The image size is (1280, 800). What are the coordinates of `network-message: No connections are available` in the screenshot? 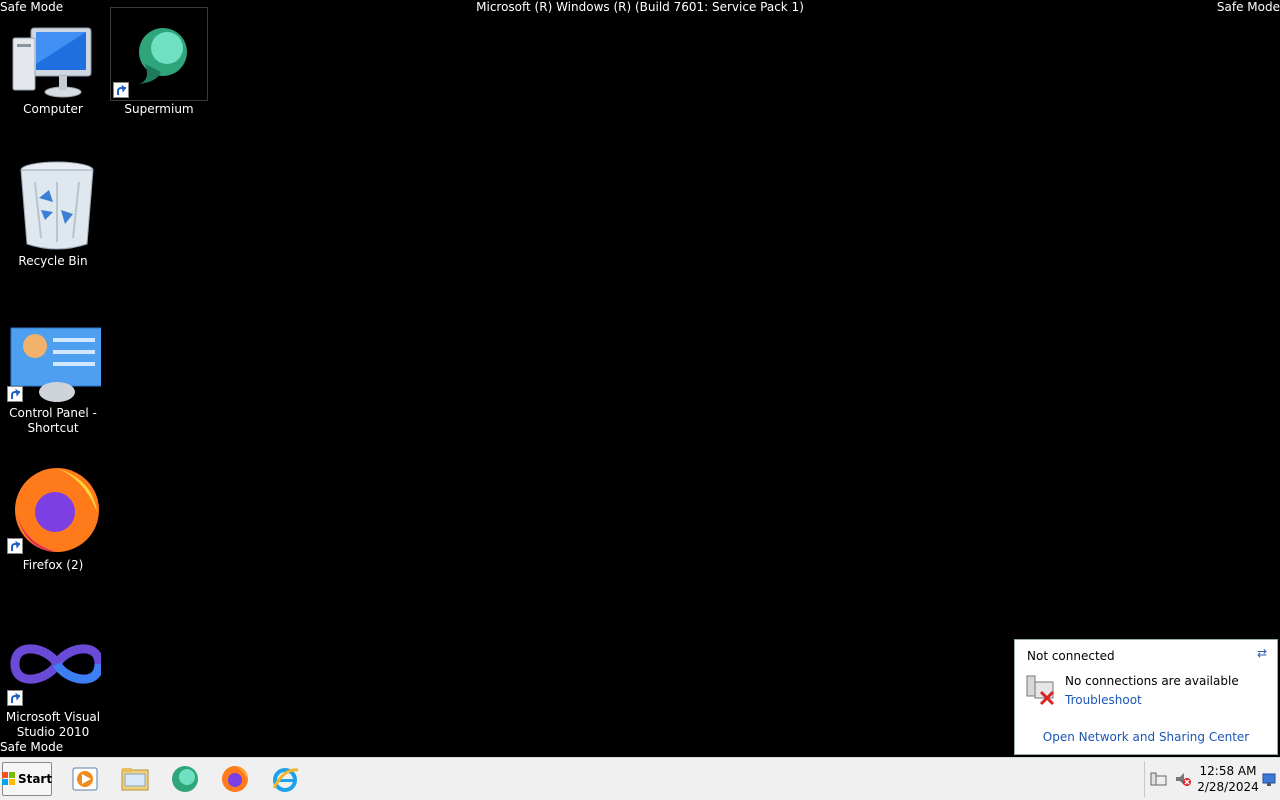 It's located at (1152, 681).